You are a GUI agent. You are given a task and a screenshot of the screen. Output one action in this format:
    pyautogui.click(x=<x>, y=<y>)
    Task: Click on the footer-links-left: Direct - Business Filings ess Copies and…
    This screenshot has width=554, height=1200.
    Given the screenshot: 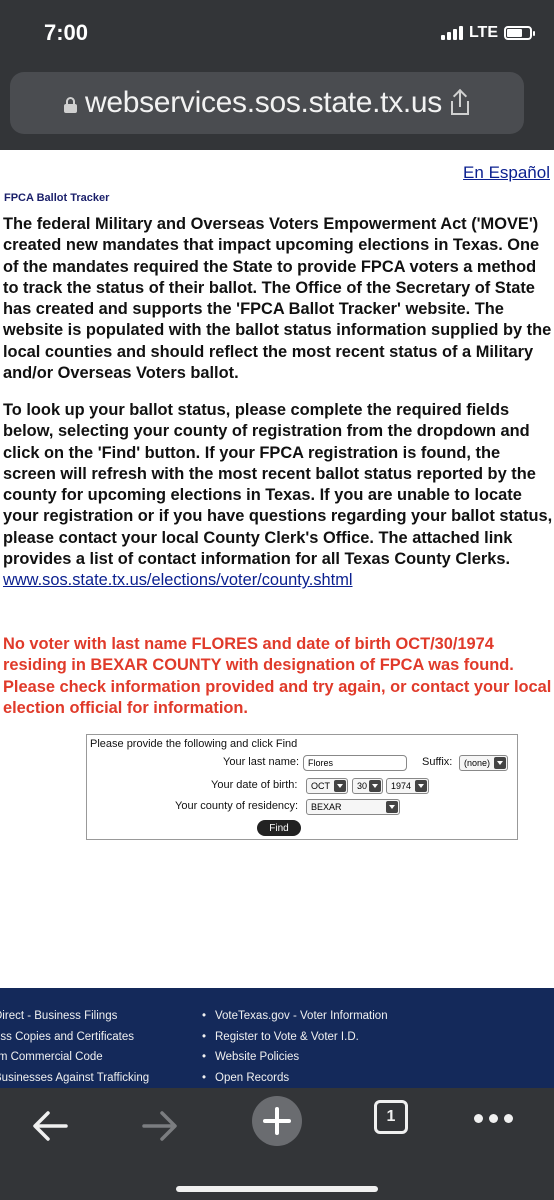 What is the action you would take?
    pyautogui.click(x=74, y=1049)
    